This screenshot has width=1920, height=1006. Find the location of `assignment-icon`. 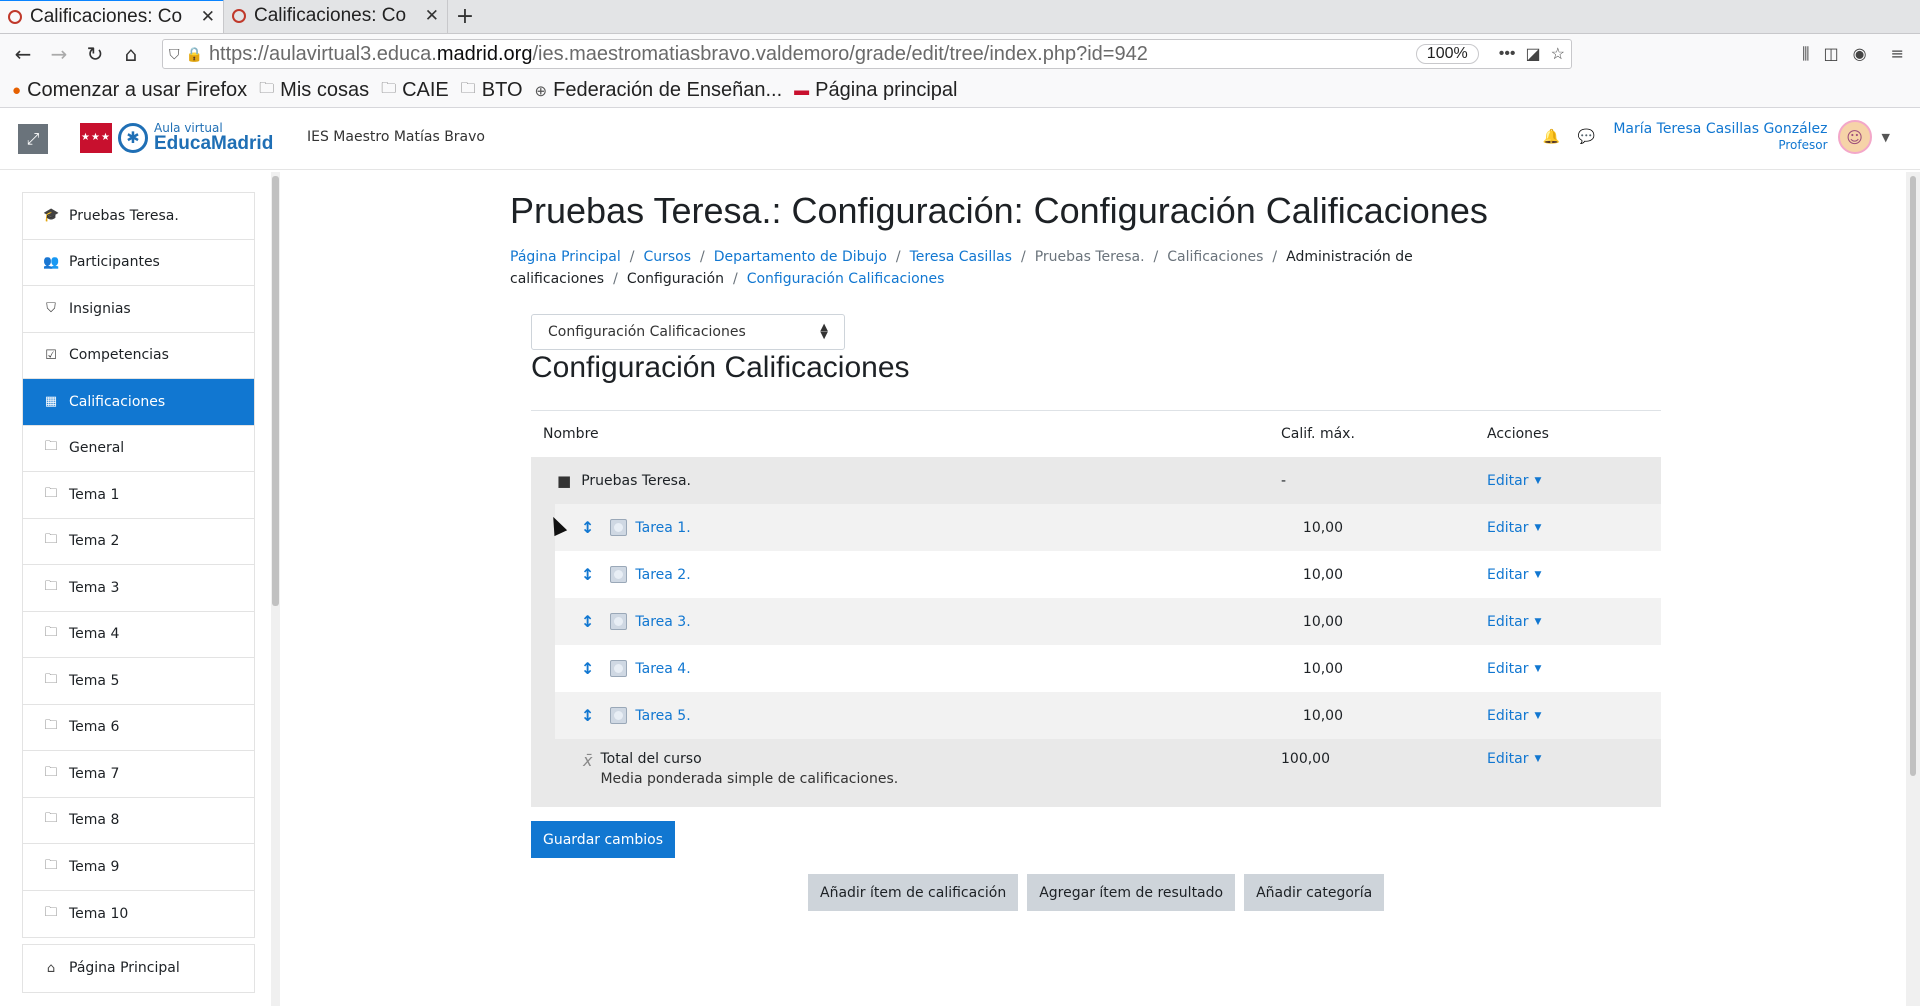

assignment-icon is located at coordinates (619, 574).